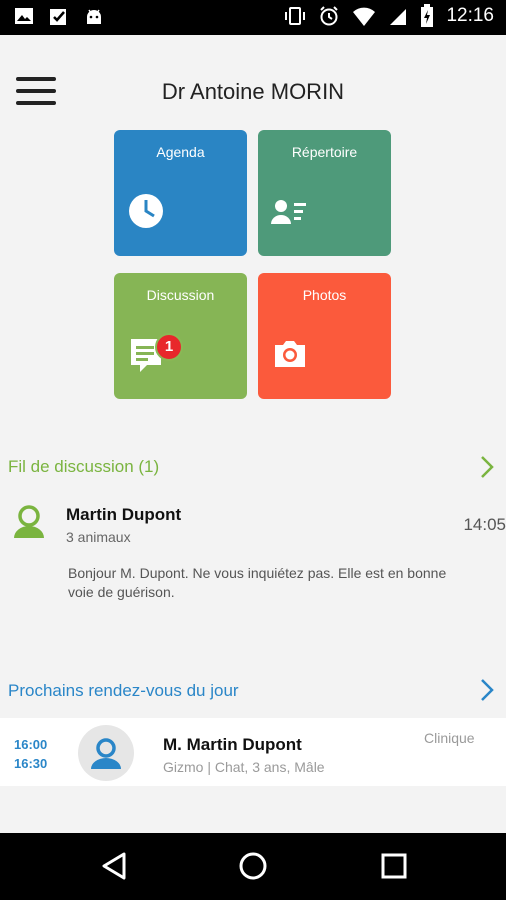  I want to click on battery-charging-icon, so click(427, 15).